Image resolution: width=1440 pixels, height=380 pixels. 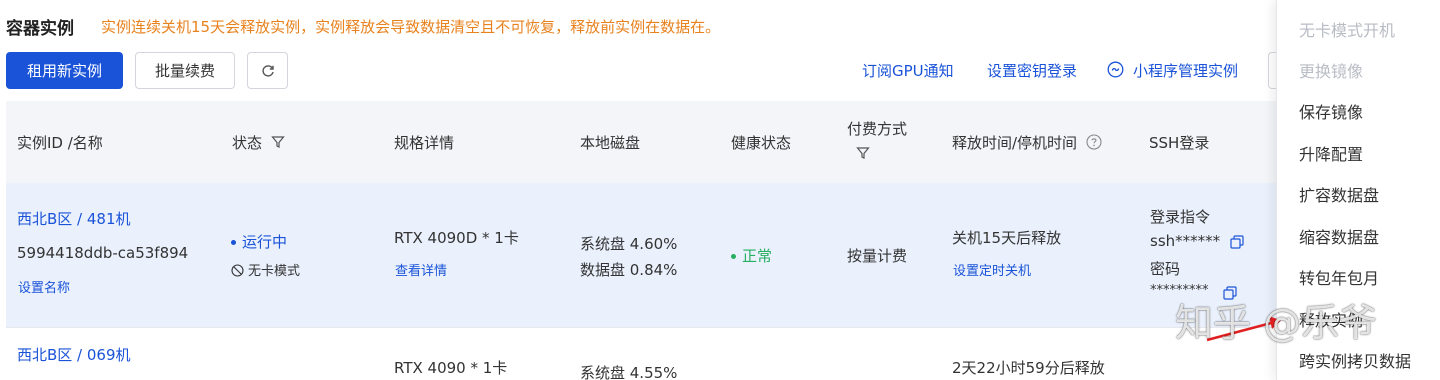 I want to click on header-status-label: 状态, so click(x=247, y=143).